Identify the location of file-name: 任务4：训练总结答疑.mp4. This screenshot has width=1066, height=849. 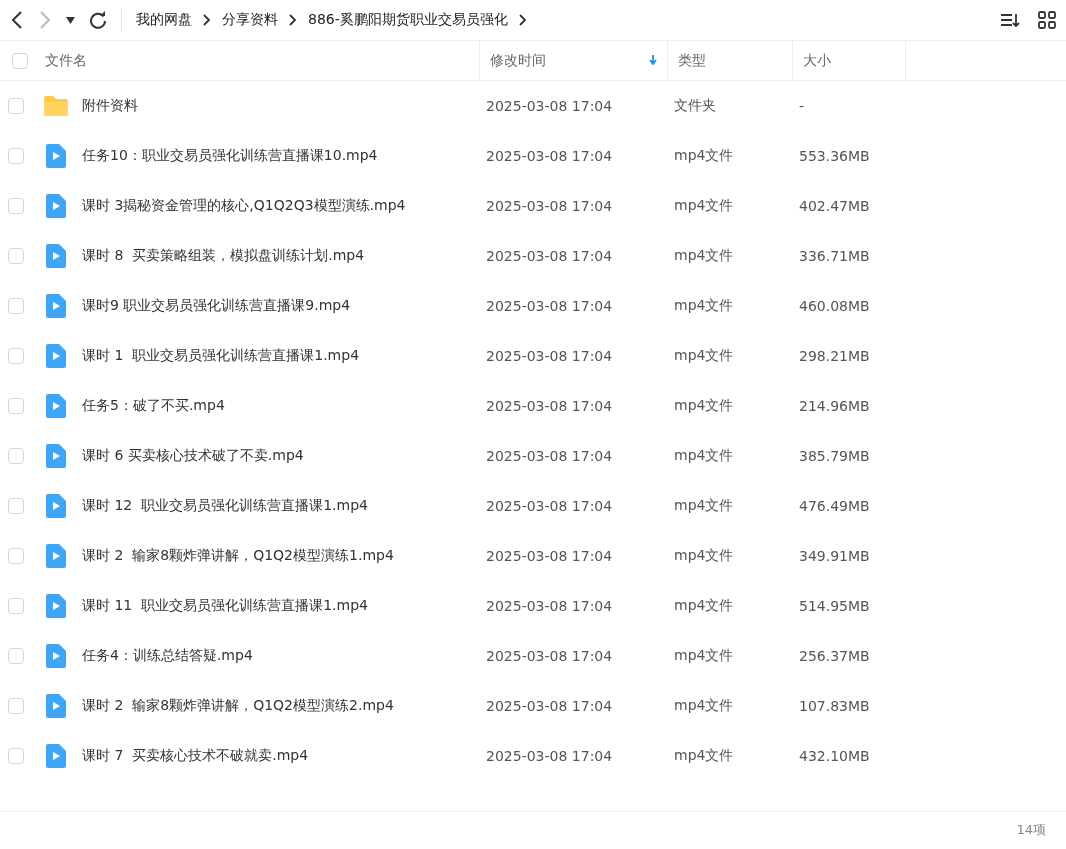
(284, 656).